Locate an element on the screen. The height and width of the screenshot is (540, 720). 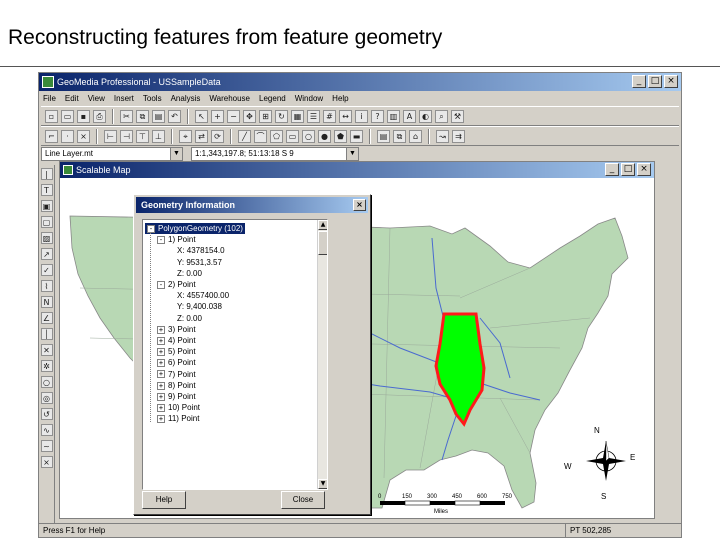
menu-edit: Edit is located at coordinates (72, 99).